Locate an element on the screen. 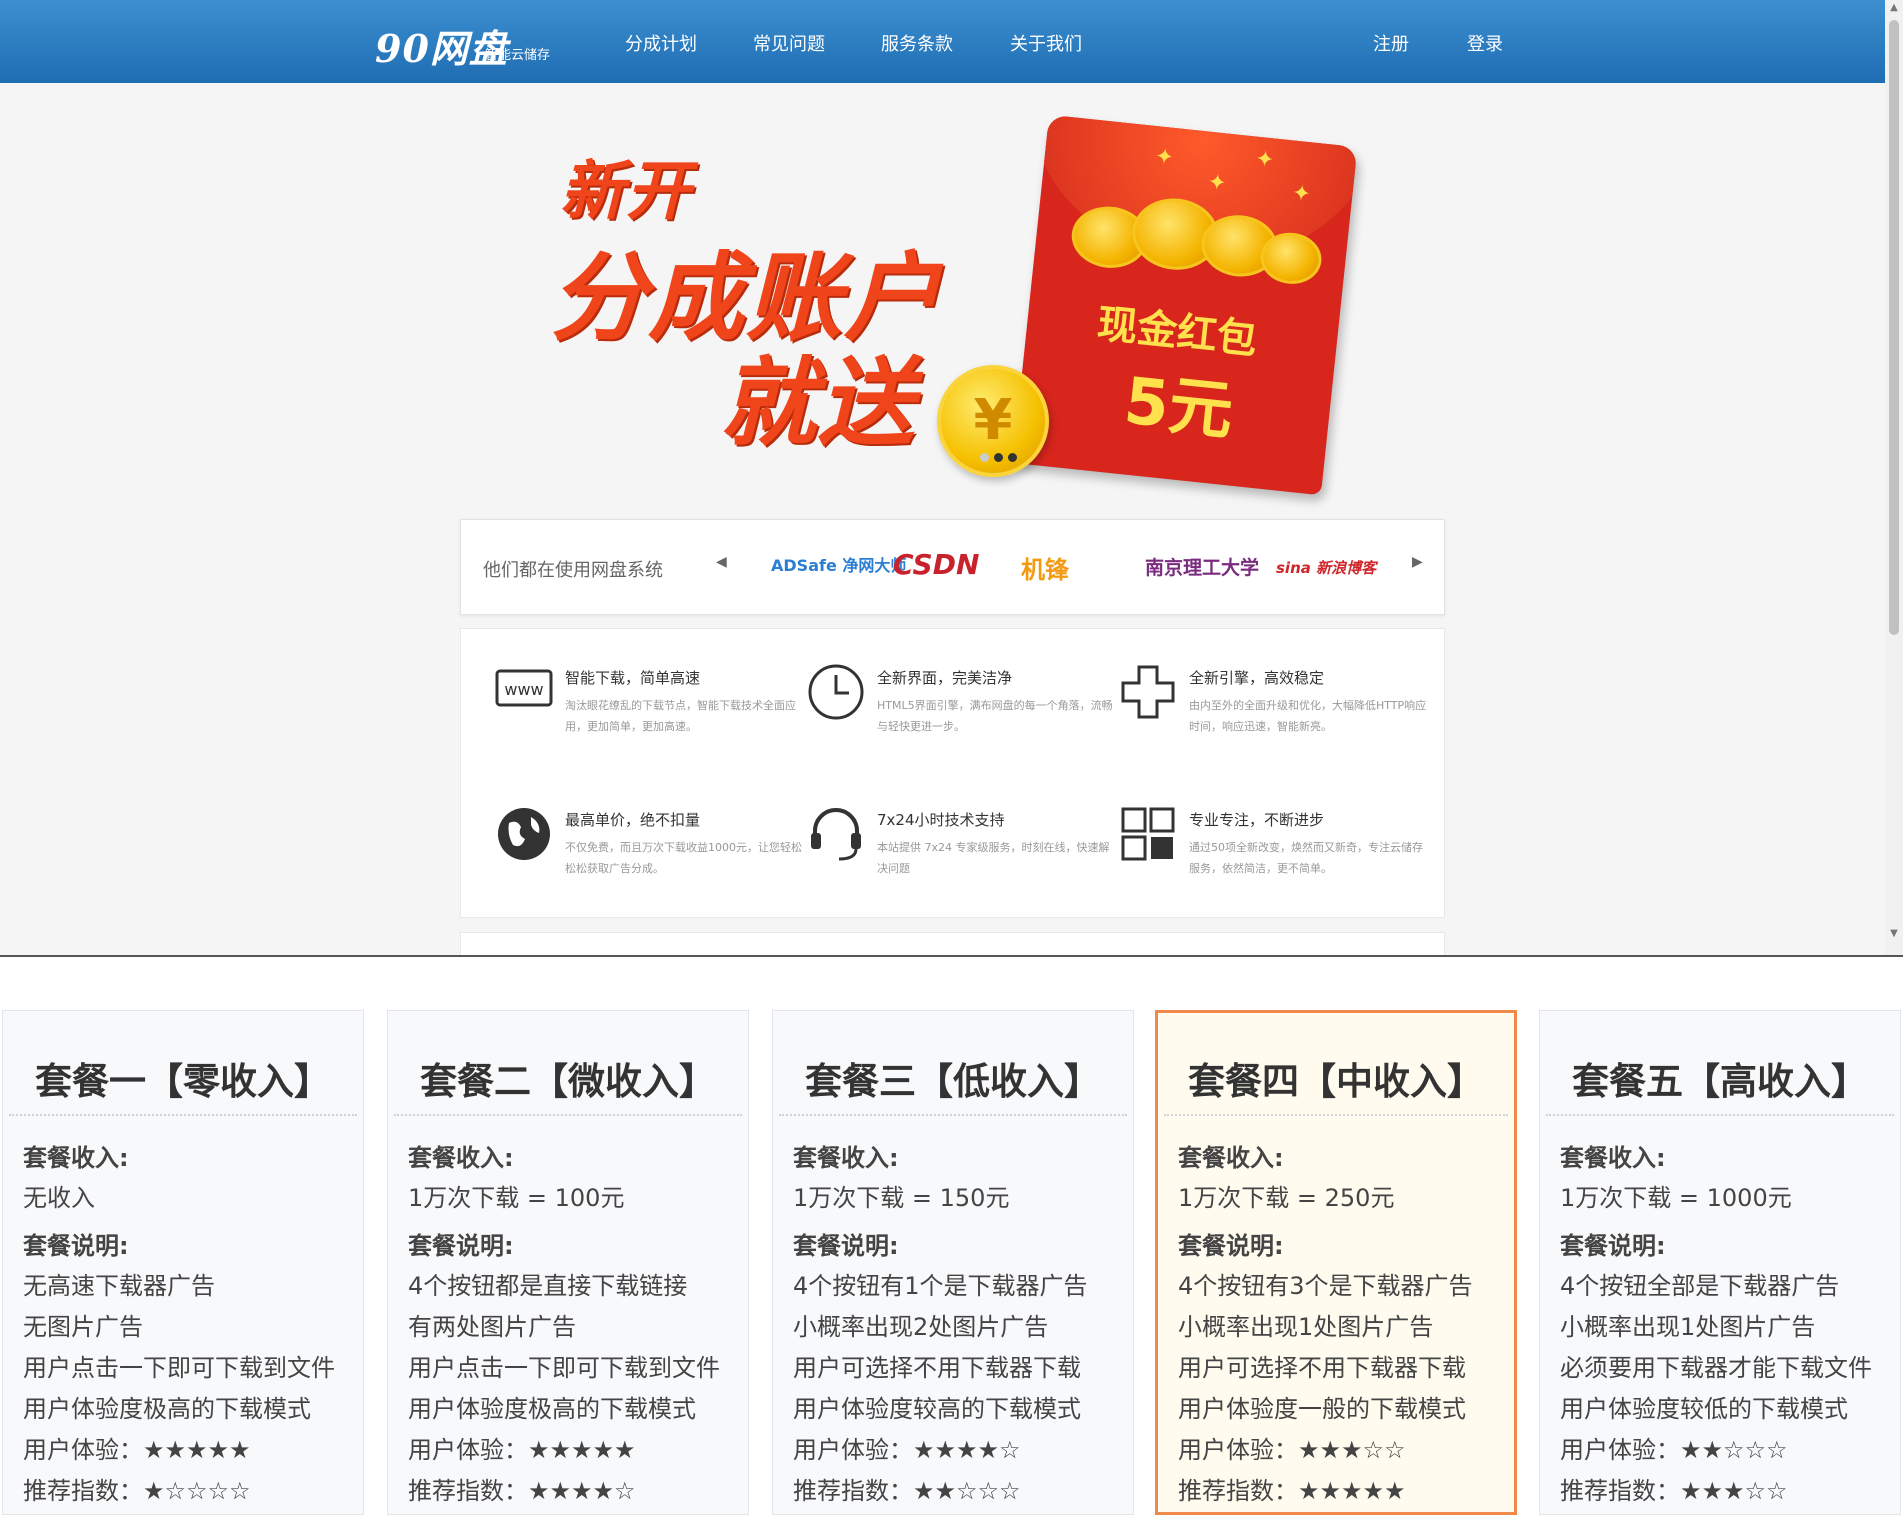  plan-recommend-rating: 推荐指数：★★★☆☆ is located at coordinates (1674, 1491).